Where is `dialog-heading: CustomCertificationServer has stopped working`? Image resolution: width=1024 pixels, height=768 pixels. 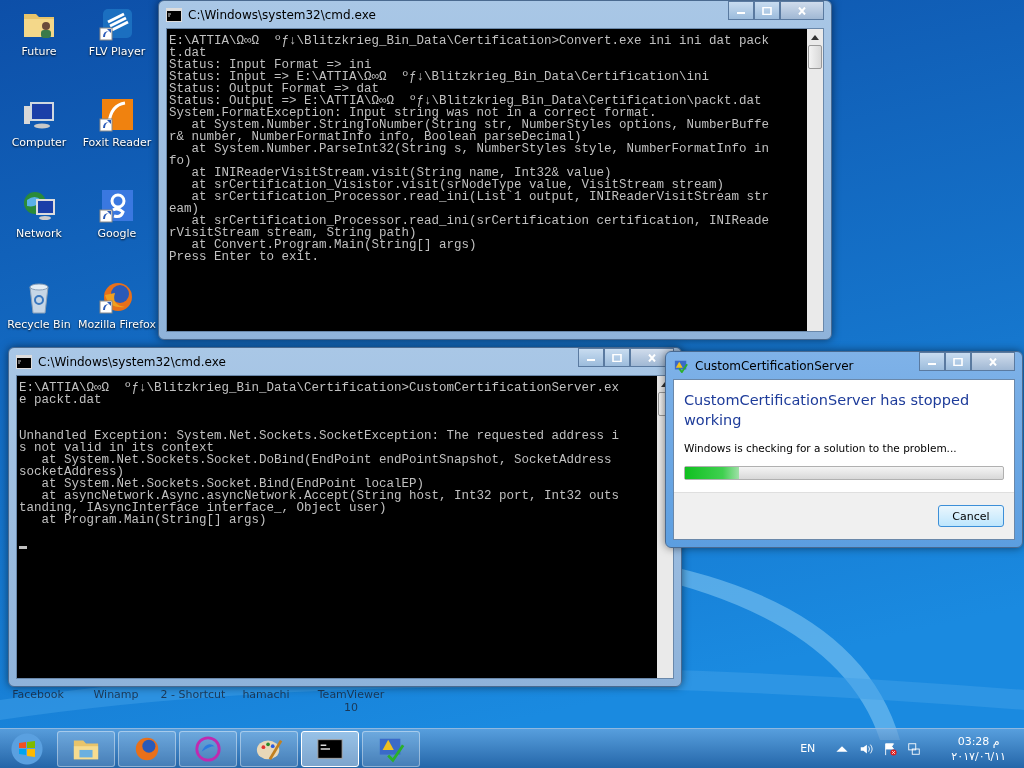
dialog-heading: CustomCertificationServer has stopped working is located at coordinates (827, 410).